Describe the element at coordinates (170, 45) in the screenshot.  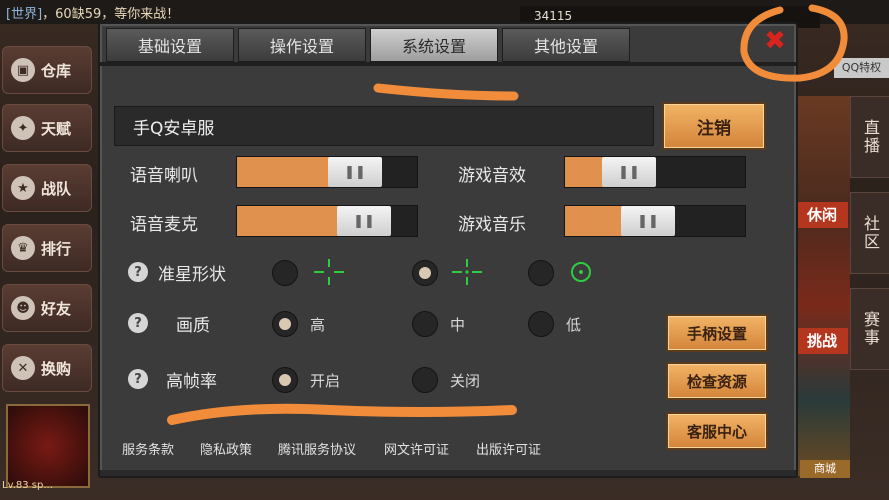
I see `tab-basic: 基础设置` at that location.